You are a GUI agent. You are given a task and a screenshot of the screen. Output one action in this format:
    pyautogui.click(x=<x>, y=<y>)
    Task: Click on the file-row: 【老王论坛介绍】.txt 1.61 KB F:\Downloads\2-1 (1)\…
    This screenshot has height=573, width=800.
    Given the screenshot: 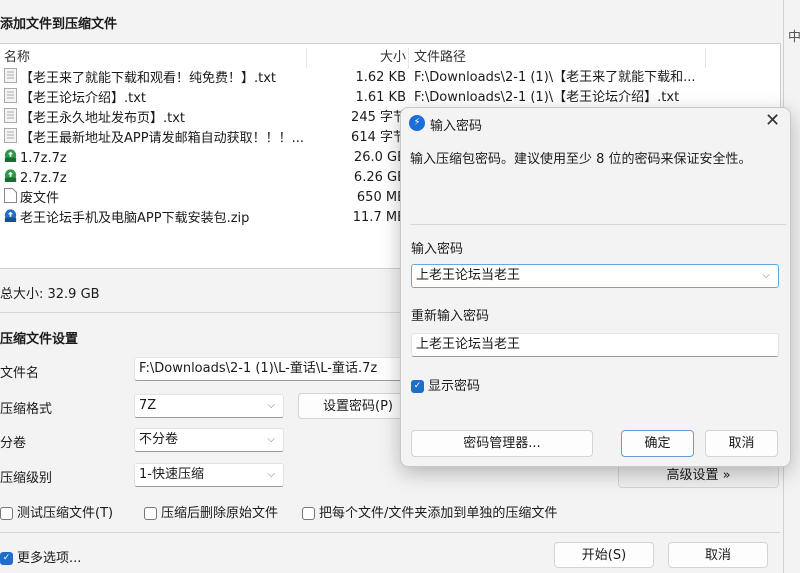 What is the action you would take?
    pyautogui.click(x=390, y=98)
    